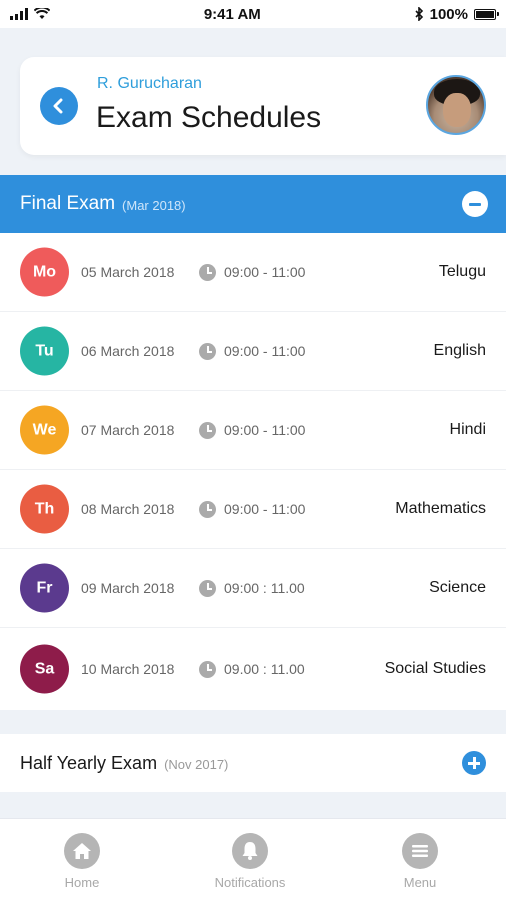 The height and width of the screenshot is (900, 506). What do you see at coordinates (128, 669) in the screenshot?
I see `exam-date: 10 March 2018` at bounding box center [128, 669].